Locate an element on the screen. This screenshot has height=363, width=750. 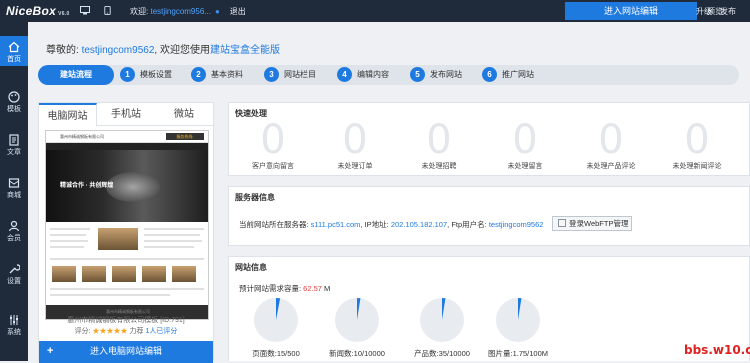
step-number: 3 is located at coordinates (271, 74).